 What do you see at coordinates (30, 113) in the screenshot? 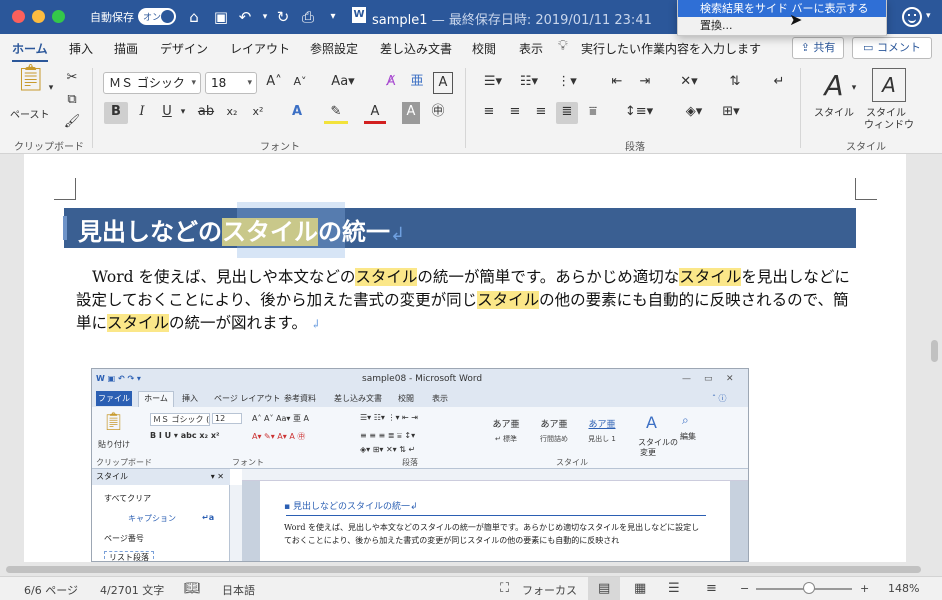
I see `paste-label: ペースト` at bounding box center [30, 113].